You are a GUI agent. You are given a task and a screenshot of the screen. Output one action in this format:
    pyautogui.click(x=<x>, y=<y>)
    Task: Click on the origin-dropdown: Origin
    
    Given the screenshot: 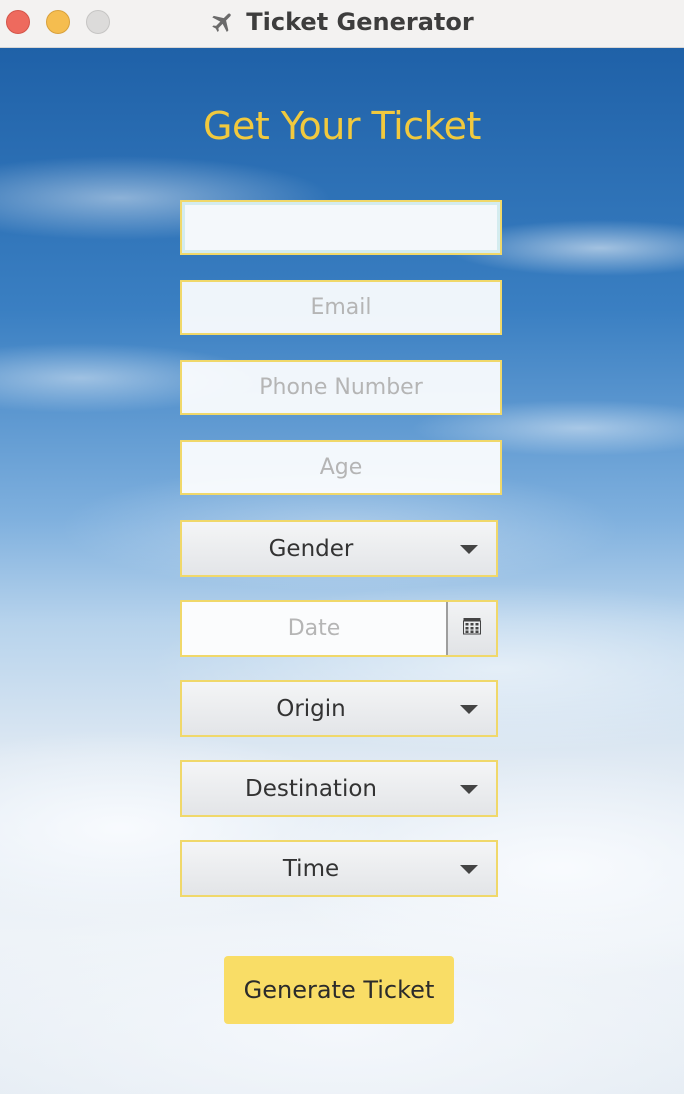 What is the action you would take?
    pyautogui.click(x=339, y=708)
    